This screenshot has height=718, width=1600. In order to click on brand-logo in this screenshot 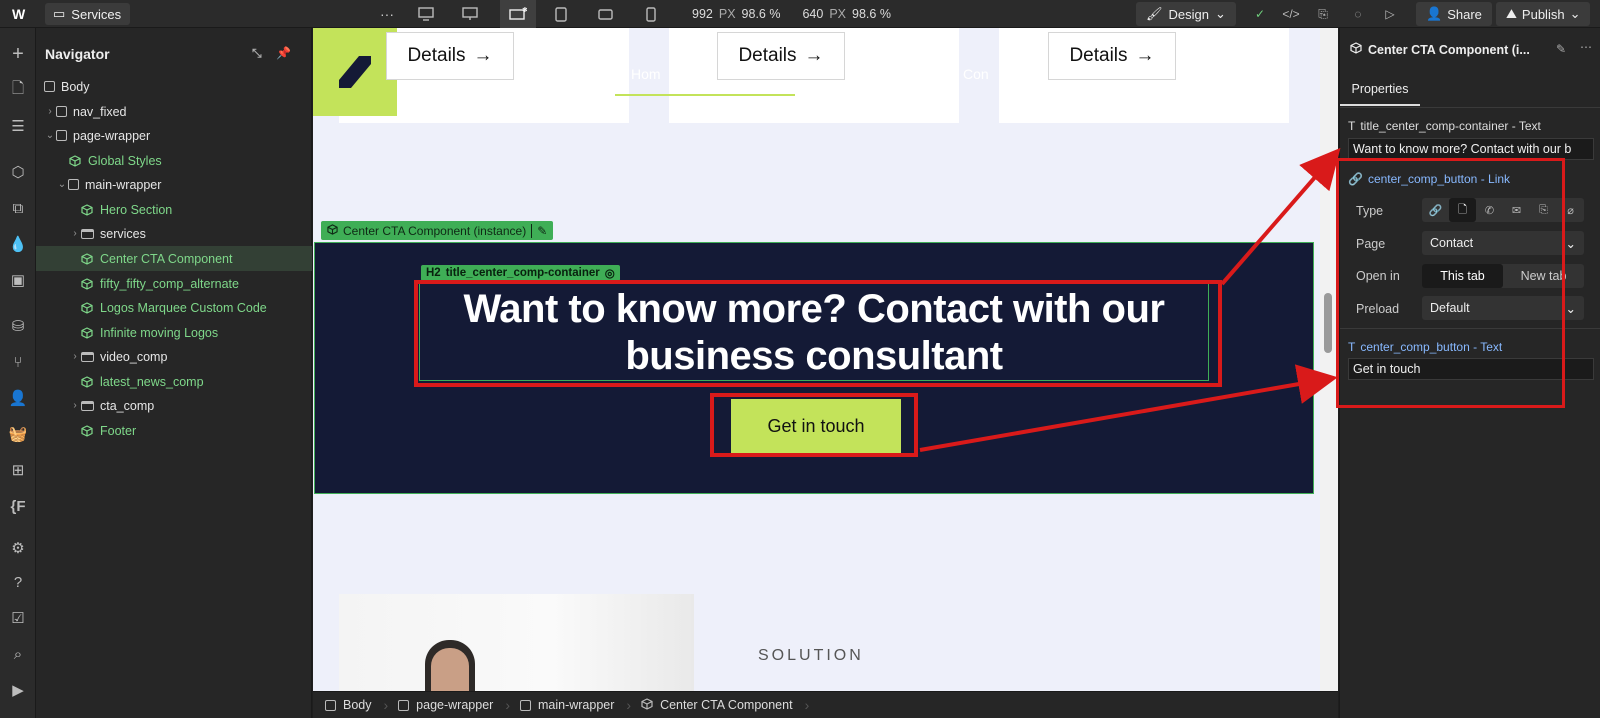, I will do `click(355, 72)`.